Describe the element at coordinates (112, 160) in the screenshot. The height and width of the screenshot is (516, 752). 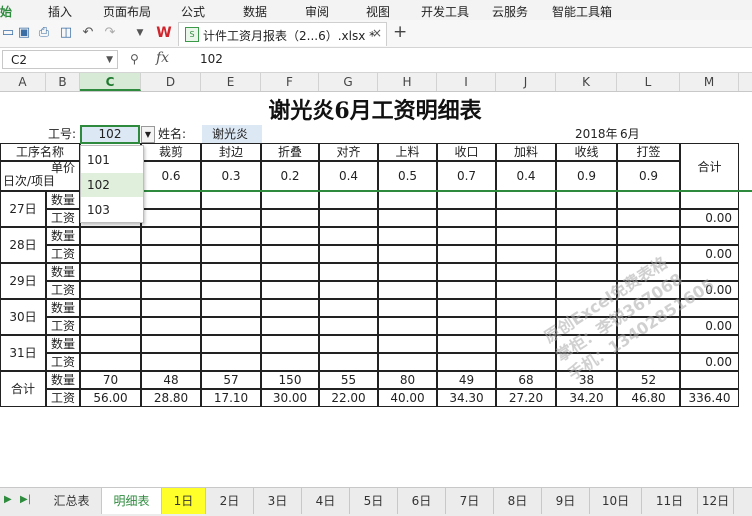
I see `dropdown-option-101: 101` at that location.